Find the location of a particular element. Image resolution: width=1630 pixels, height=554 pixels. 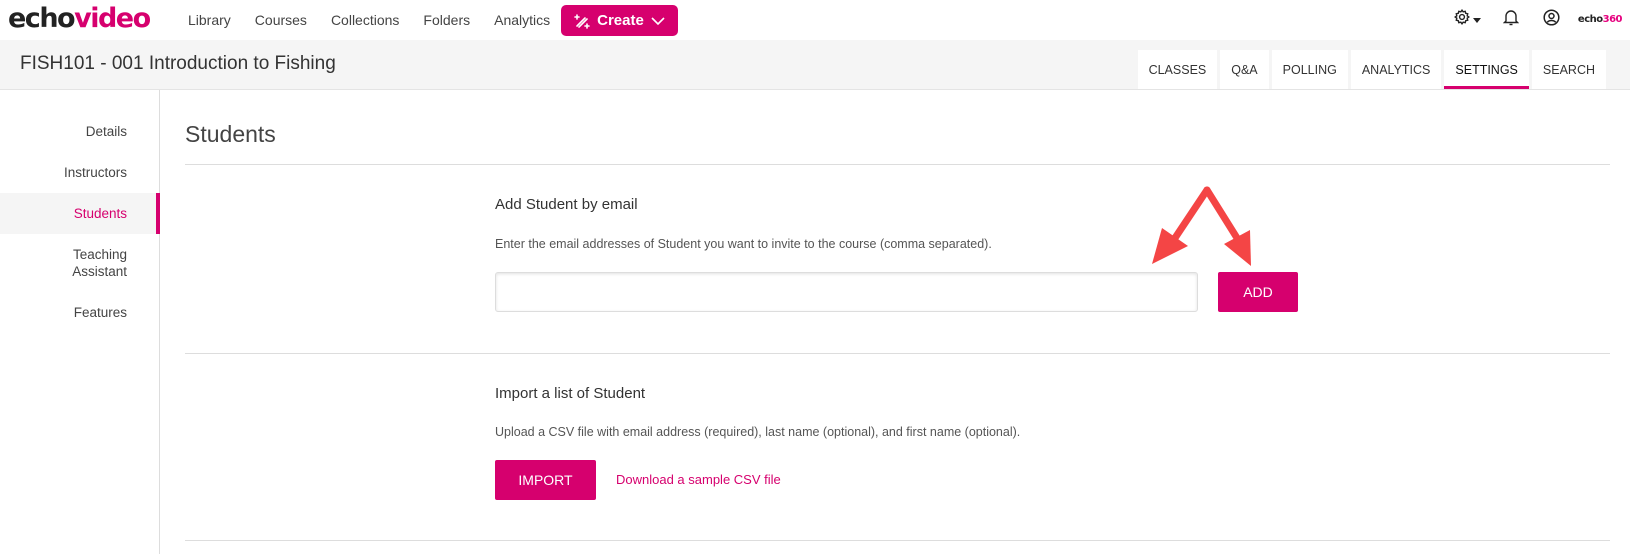

create-label: Create is located at coordinates (620, 20).